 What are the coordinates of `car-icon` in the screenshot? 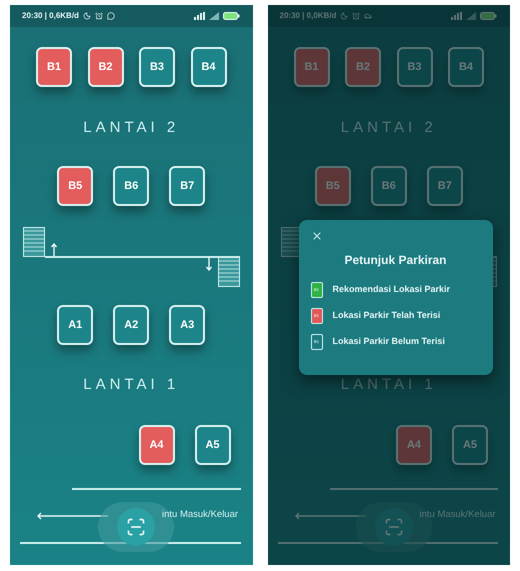 It's located at (368, 16).